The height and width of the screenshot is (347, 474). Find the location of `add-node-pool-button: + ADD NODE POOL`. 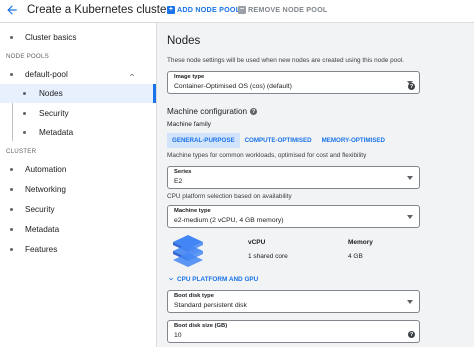

add-node-pool-button: + ADD NODE POOL is located at coordinates (203, 9).